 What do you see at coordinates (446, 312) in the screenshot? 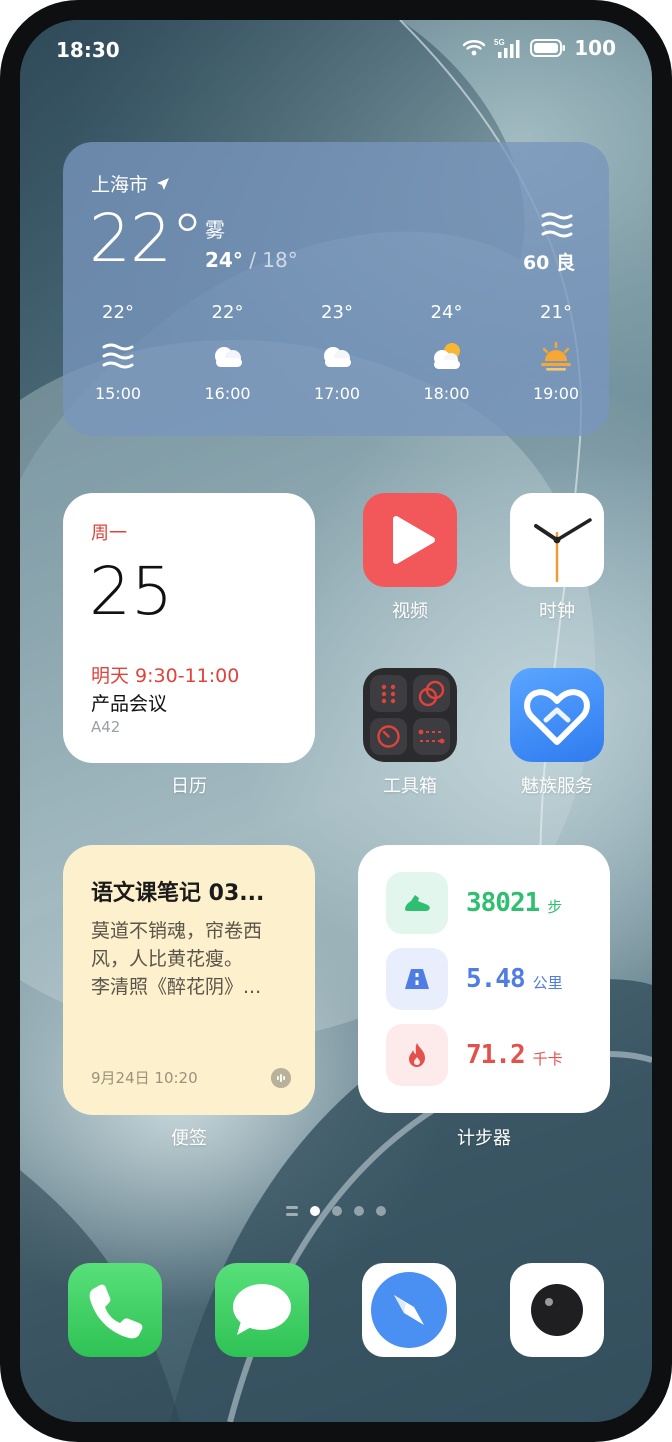
I see `forecast-temp: 24°` at bounding box center [446, 312].